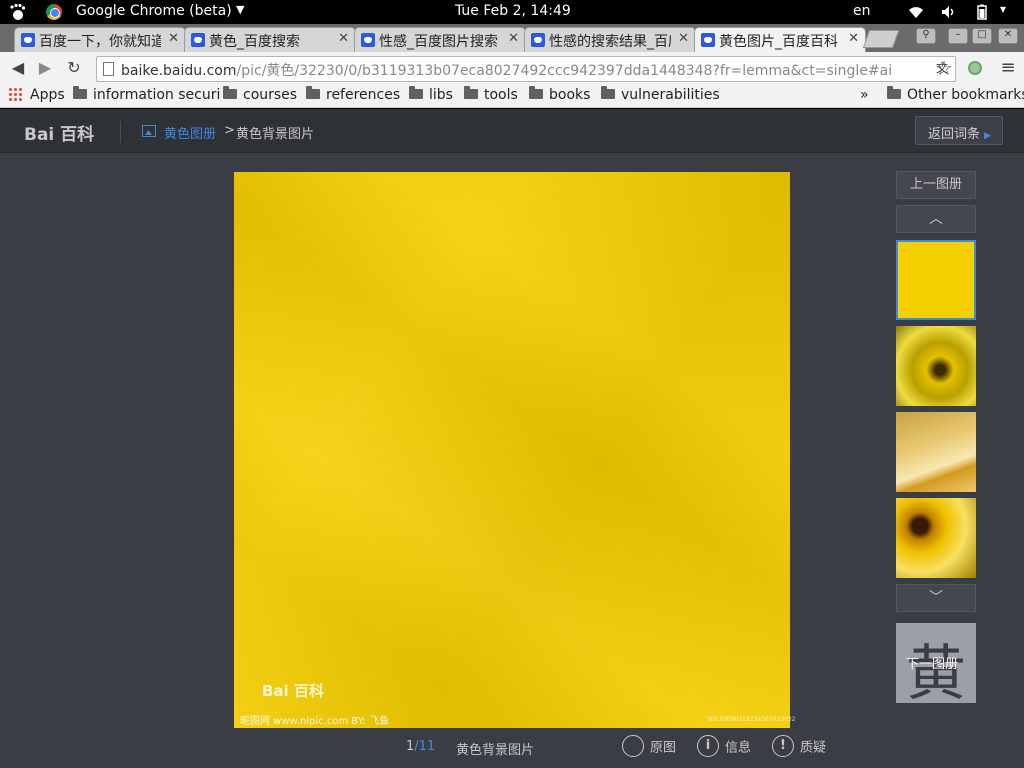 The image size is (1024, 768). I want to click on chevron-down-icon: ▼, so click(240, 9).